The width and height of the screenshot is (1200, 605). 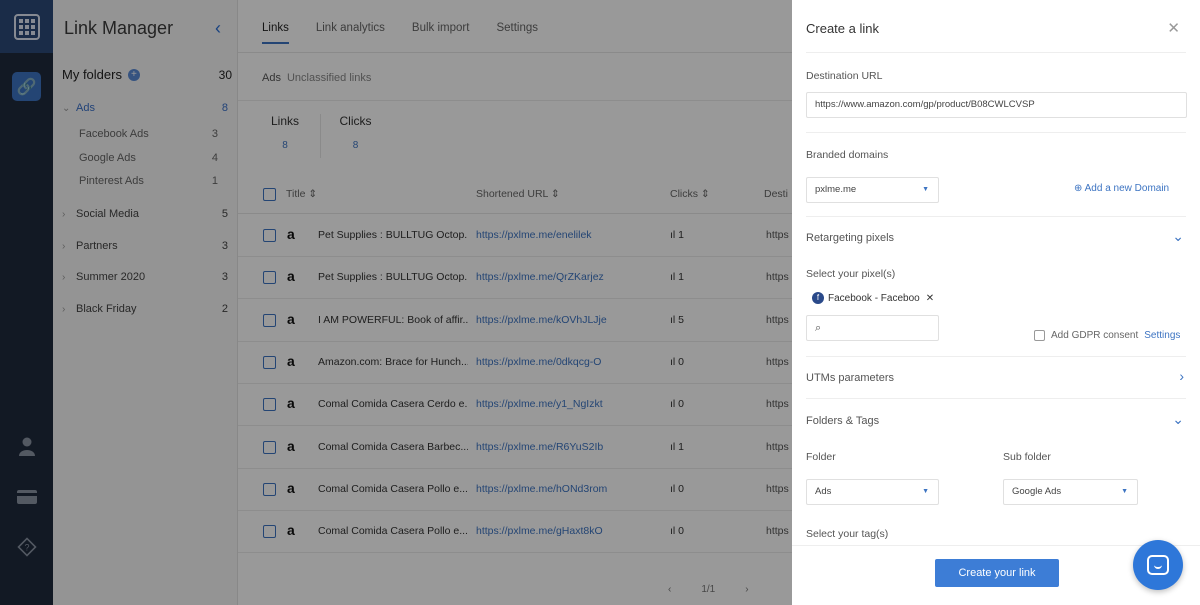 I want to click on add-domain-link: ⊕ Add a new Domain, so click(x=1121, y=188).